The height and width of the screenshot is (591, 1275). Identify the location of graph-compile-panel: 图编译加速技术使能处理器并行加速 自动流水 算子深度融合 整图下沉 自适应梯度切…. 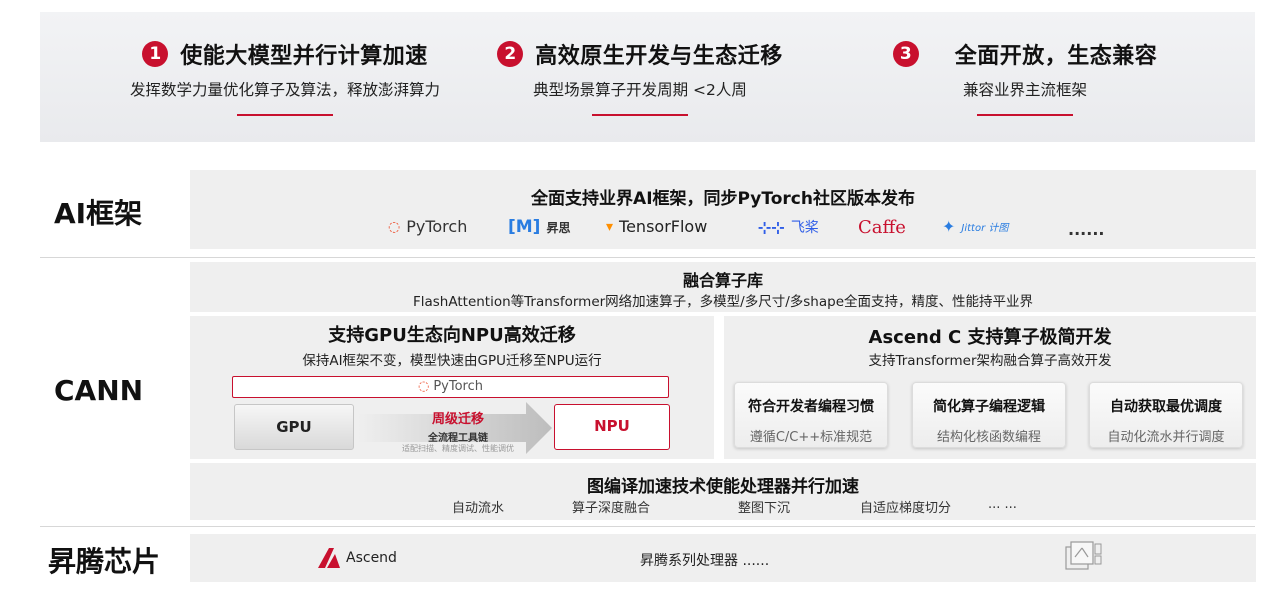
(723, 491).